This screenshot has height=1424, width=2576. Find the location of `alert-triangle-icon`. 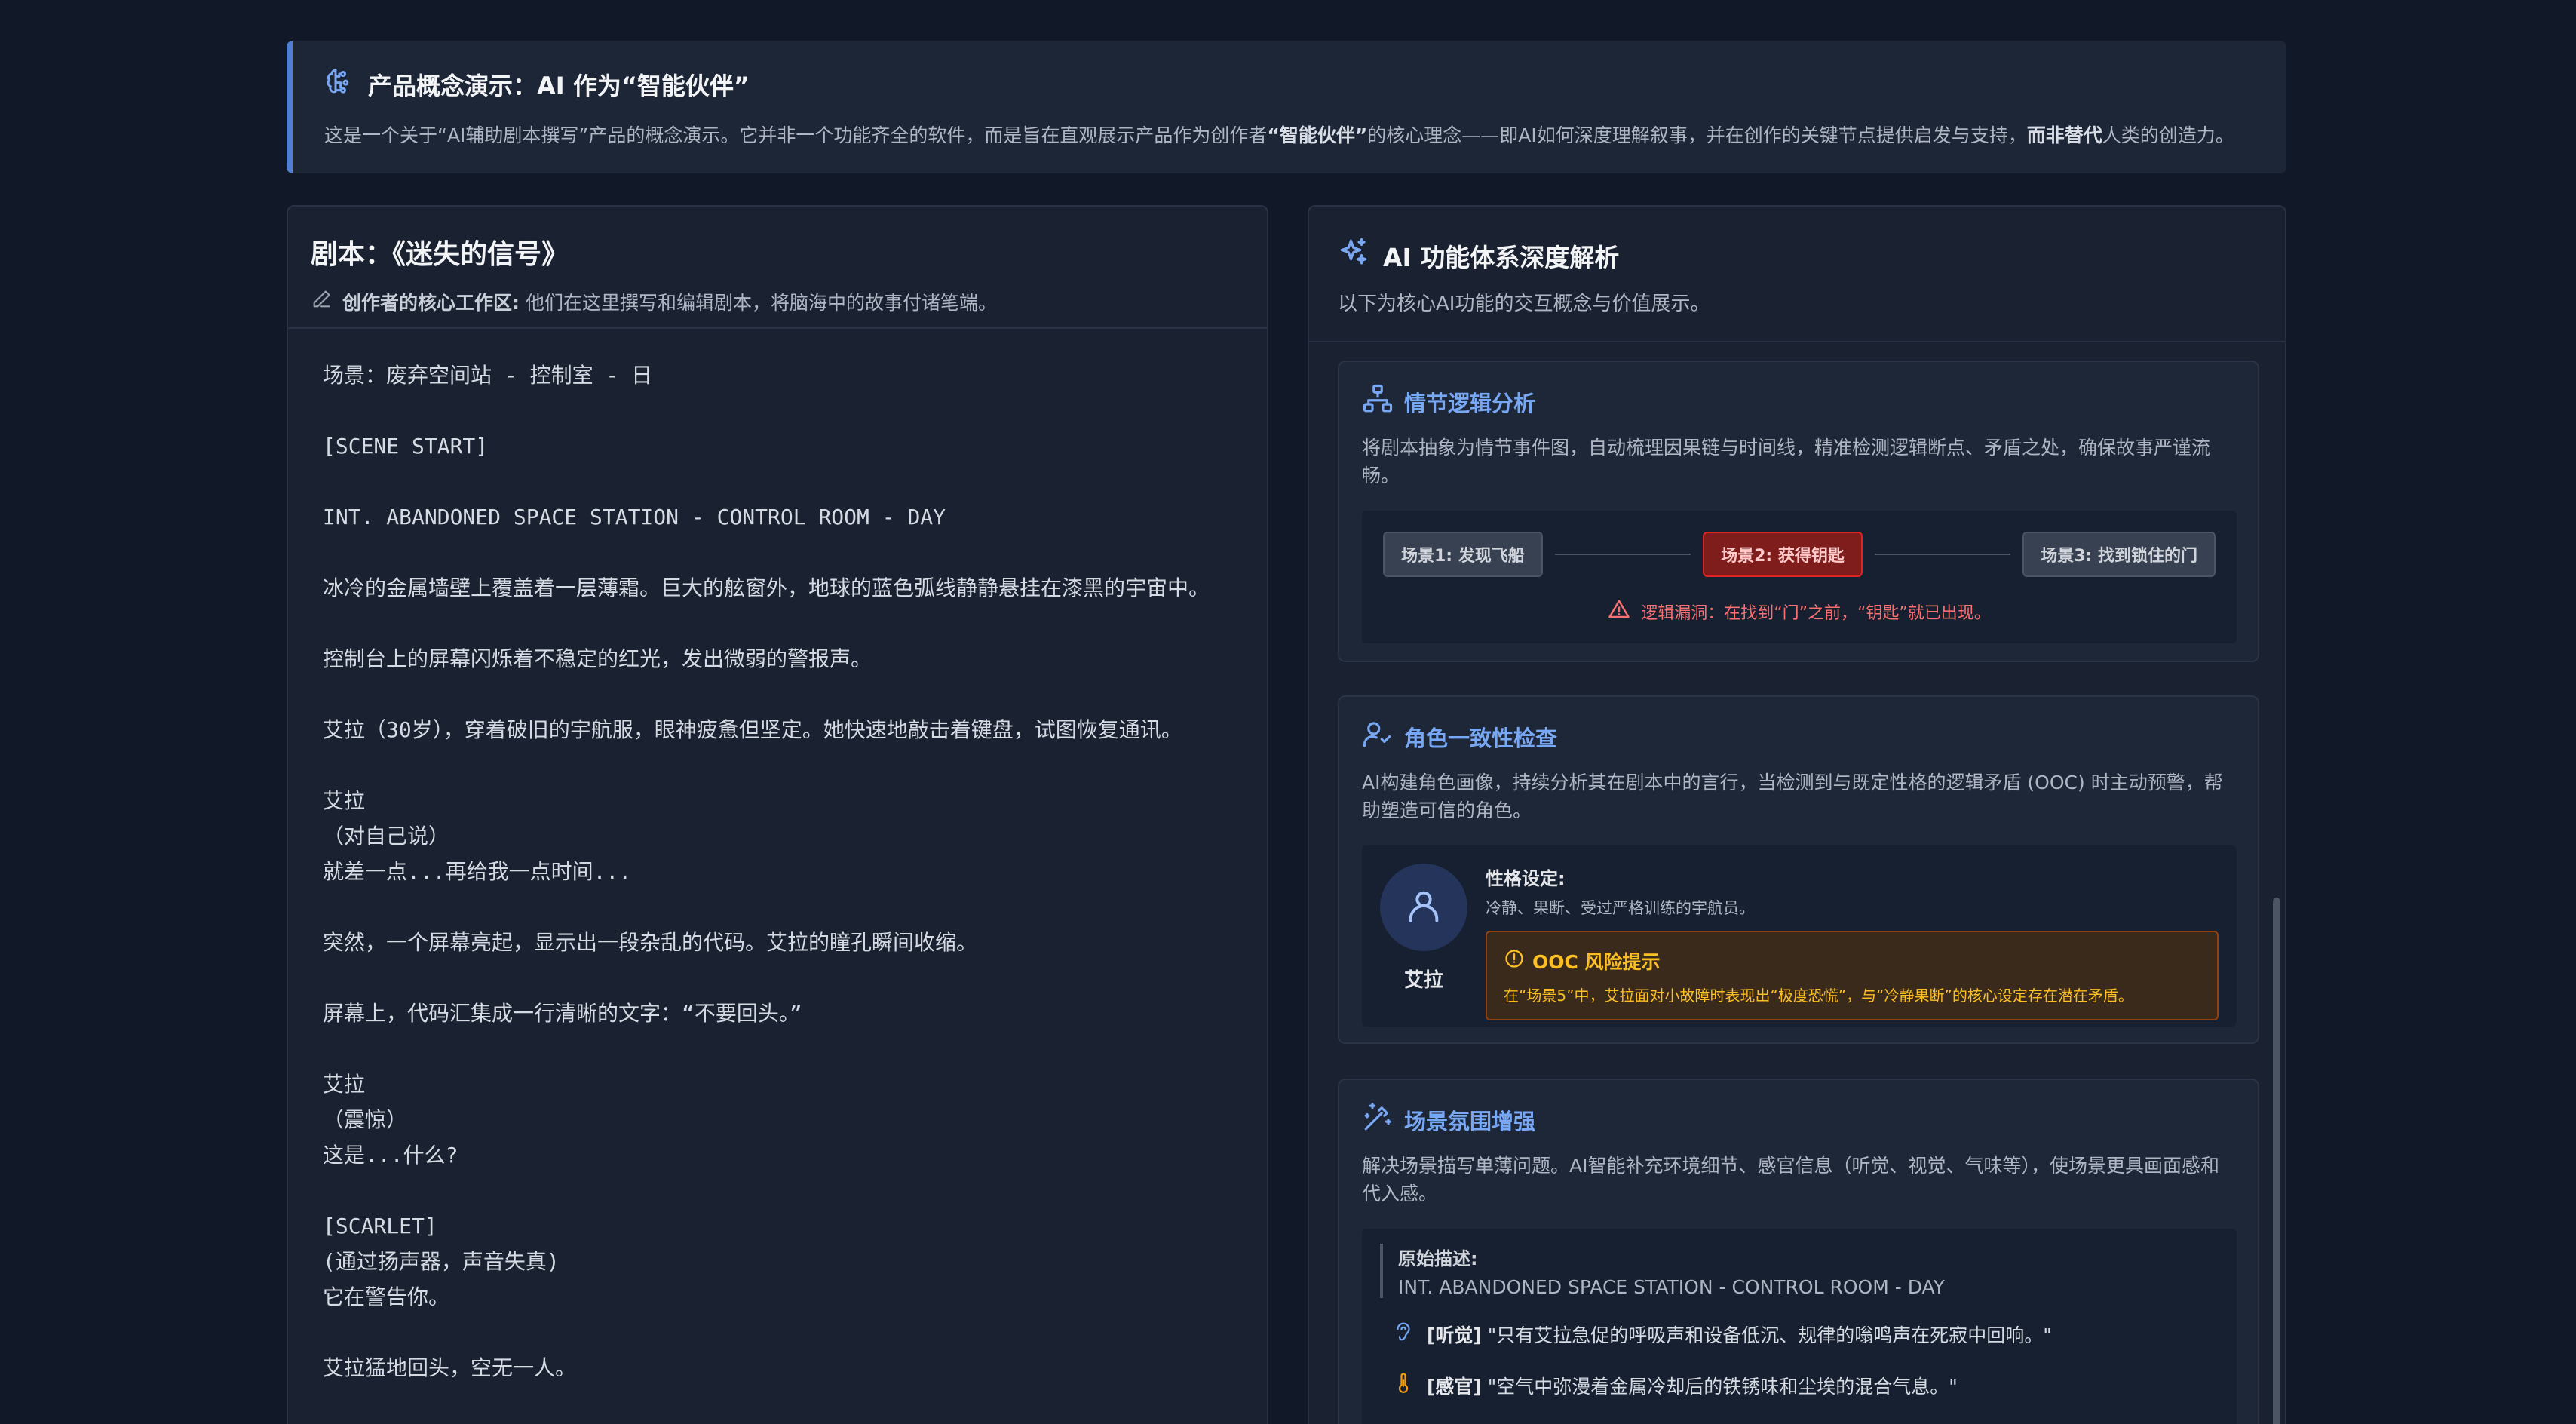

alert-triangle-icon is located at coordinates (1619, 611).